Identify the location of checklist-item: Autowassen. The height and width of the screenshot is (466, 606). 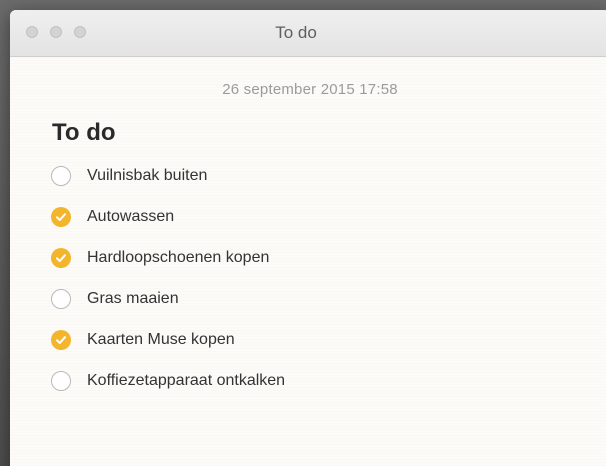
(168, 216).